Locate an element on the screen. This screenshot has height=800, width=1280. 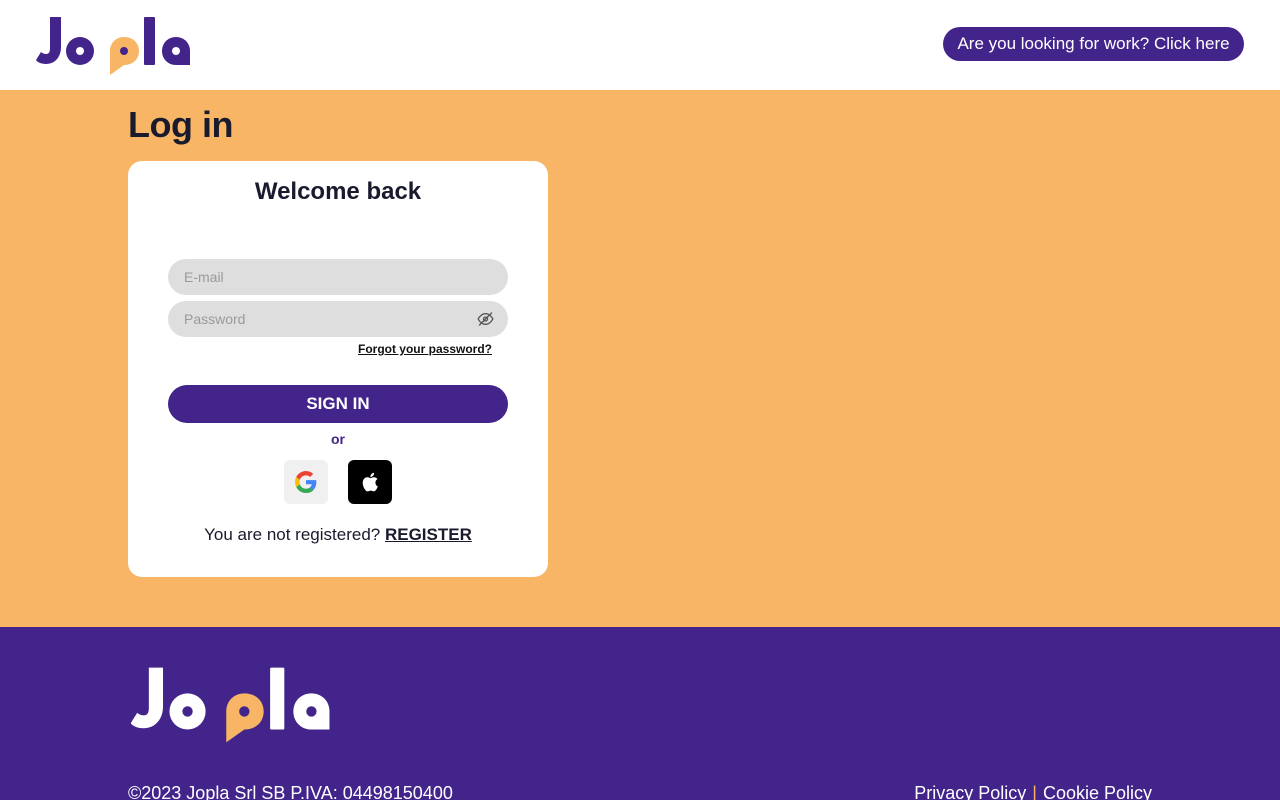
email-field is located at coordinates (338, 277).